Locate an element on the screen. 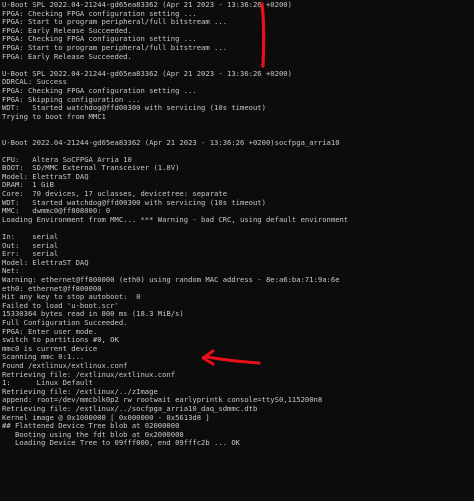  terminal-line: FPGA: Early Release Succeeded. is located at coordinates (67, 56).